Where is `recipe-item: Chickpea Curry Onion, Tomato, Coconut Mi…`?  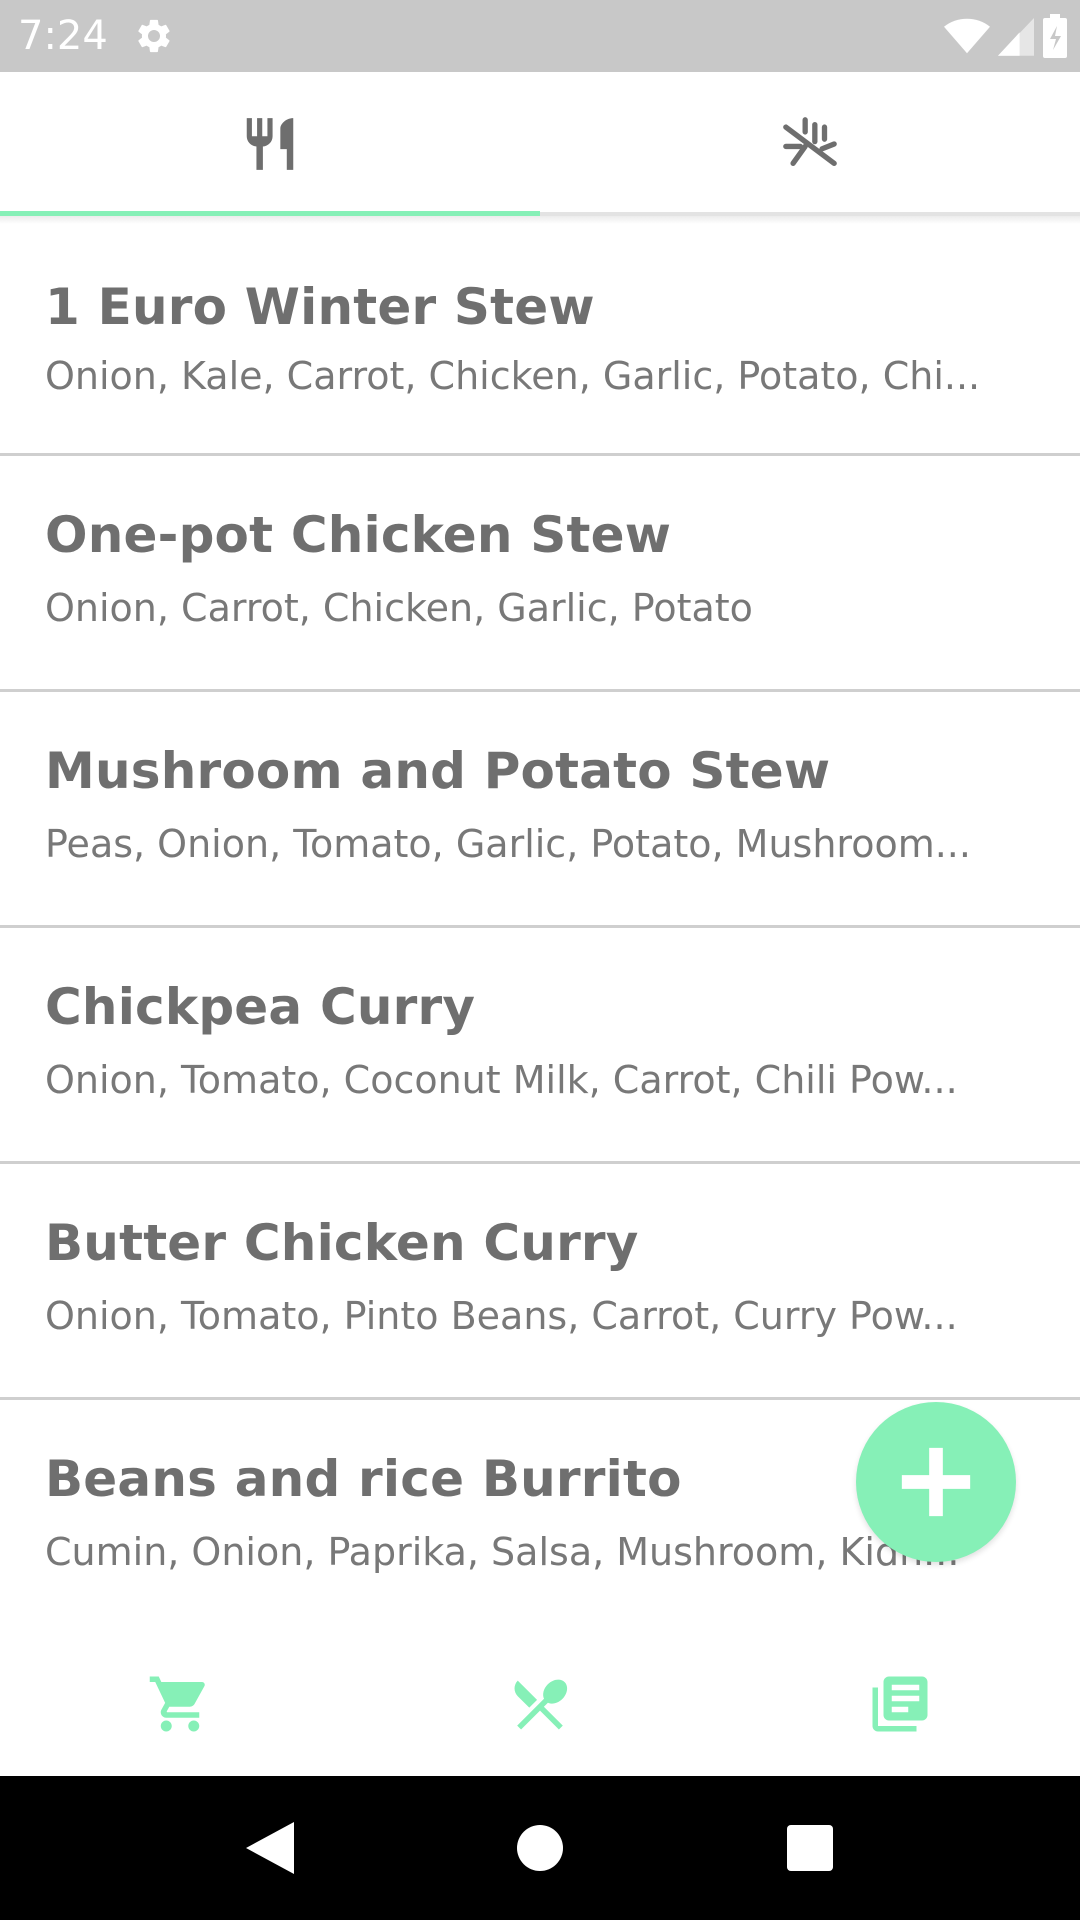
recipe-item: Chickpea Curry Onion, Tomato, Coconut Mi… is located at coordinates (540, 1046).